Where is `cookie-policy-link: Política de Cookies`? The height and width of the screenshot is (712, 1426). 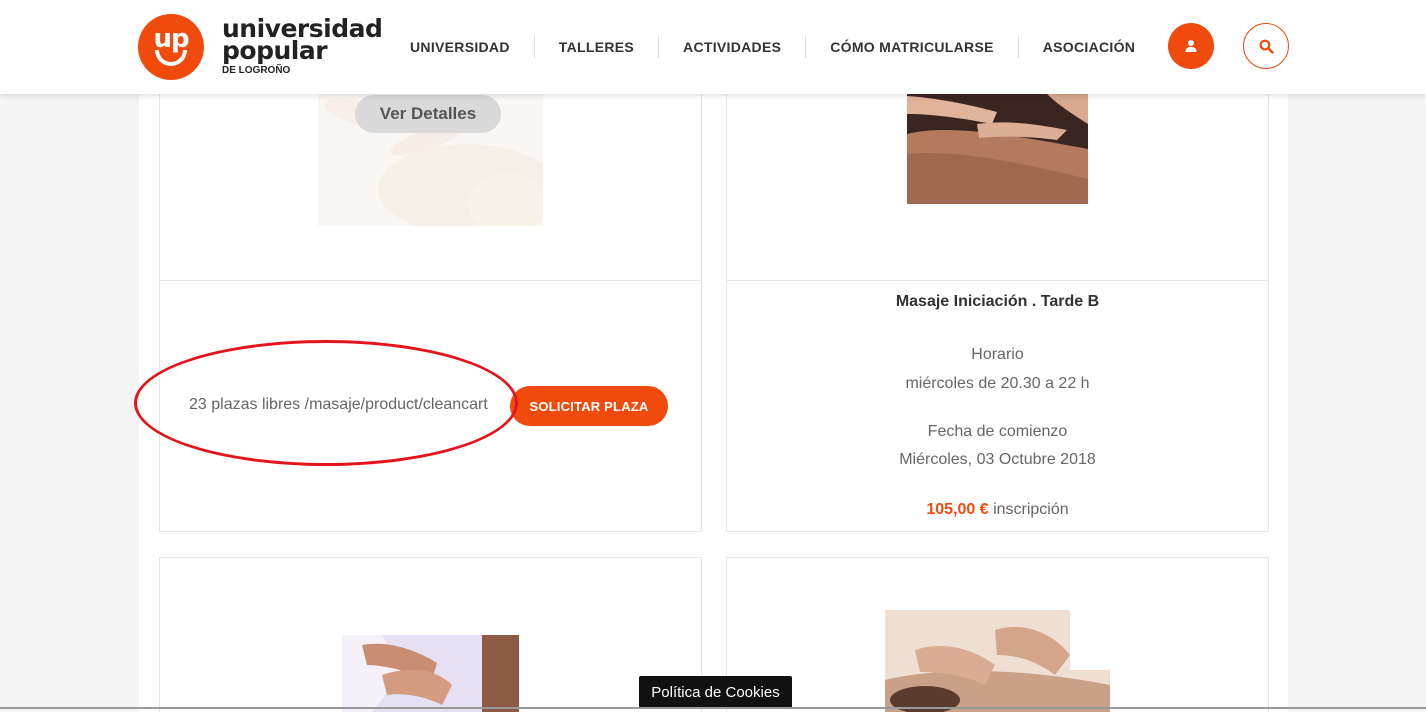
cookie-policy-link: Política de Cookies is located at coordinates (715, 692).